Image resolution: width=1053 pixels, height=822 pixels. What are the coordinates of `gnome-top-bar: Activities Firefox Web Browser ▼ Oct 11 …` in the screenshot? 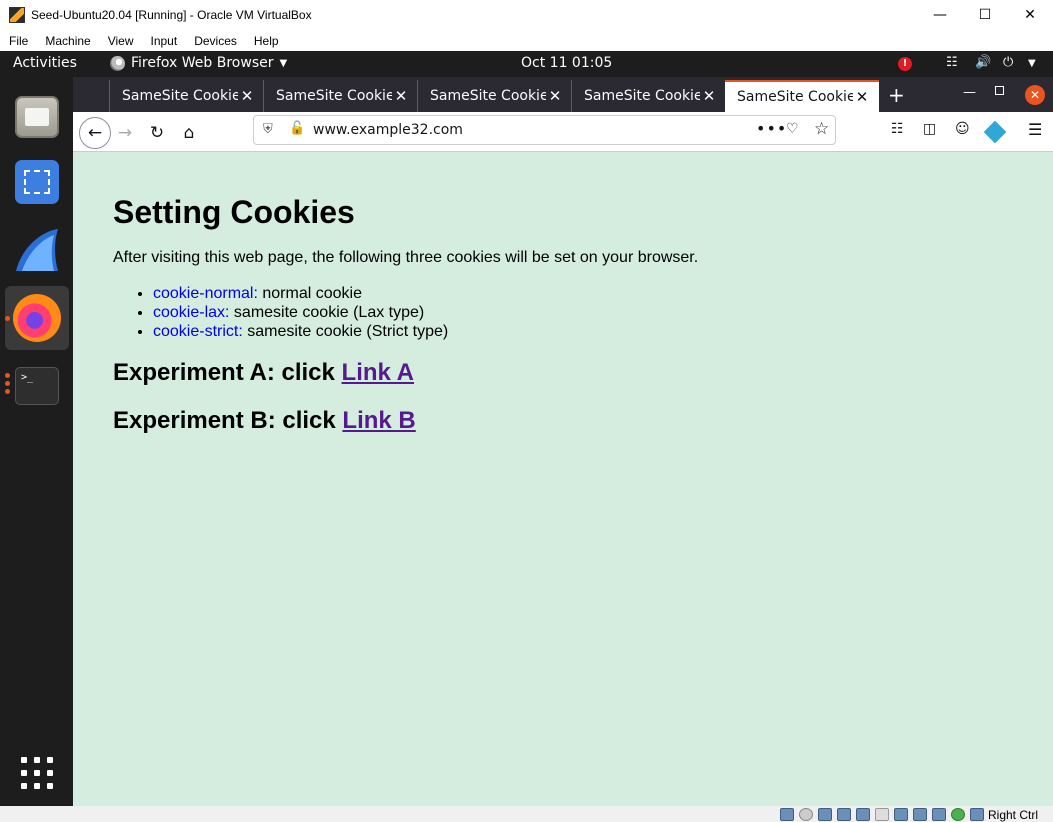 It's located at (526, 64).